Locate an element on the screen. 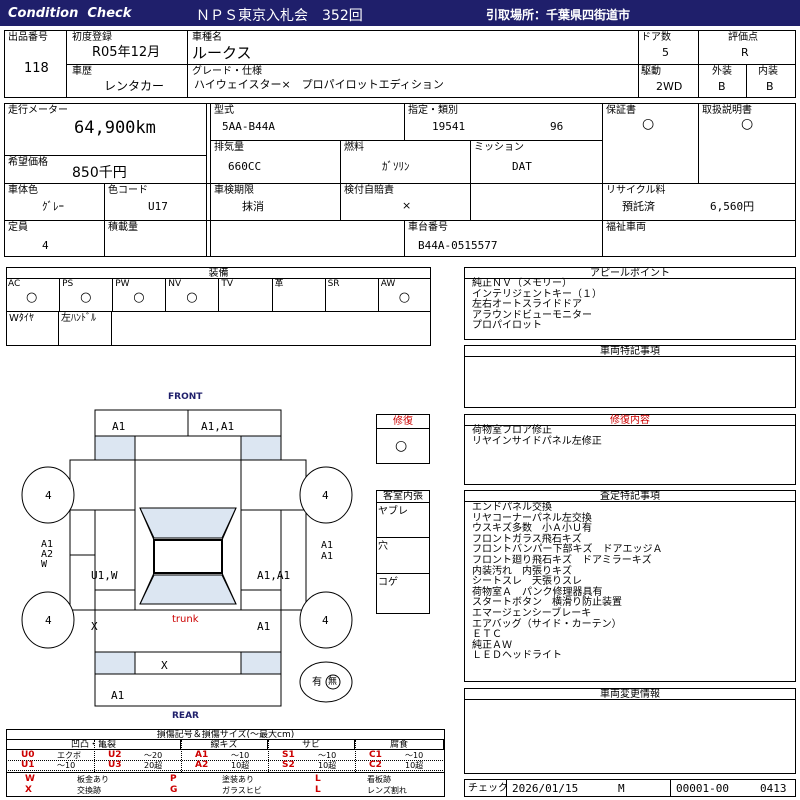  trunk-label: trunk is located at coordinates (185, 619).